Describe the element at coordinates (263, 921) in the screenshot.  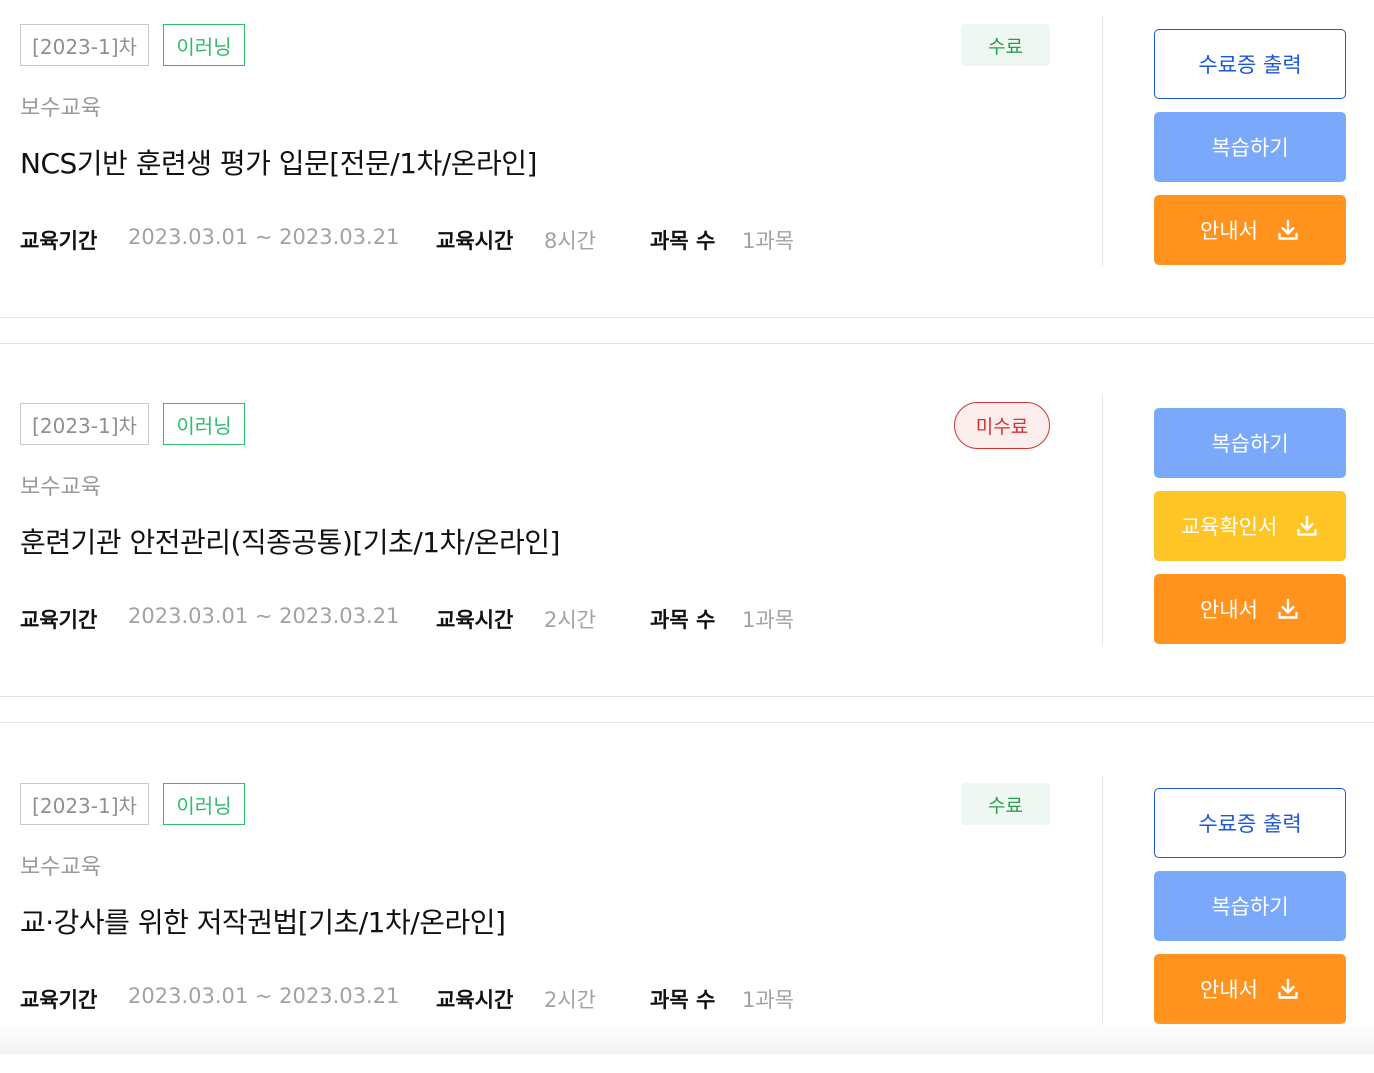
I see `course-title: 교·강사를 위한 저작권법[기초/1차/온라인]` at that location.